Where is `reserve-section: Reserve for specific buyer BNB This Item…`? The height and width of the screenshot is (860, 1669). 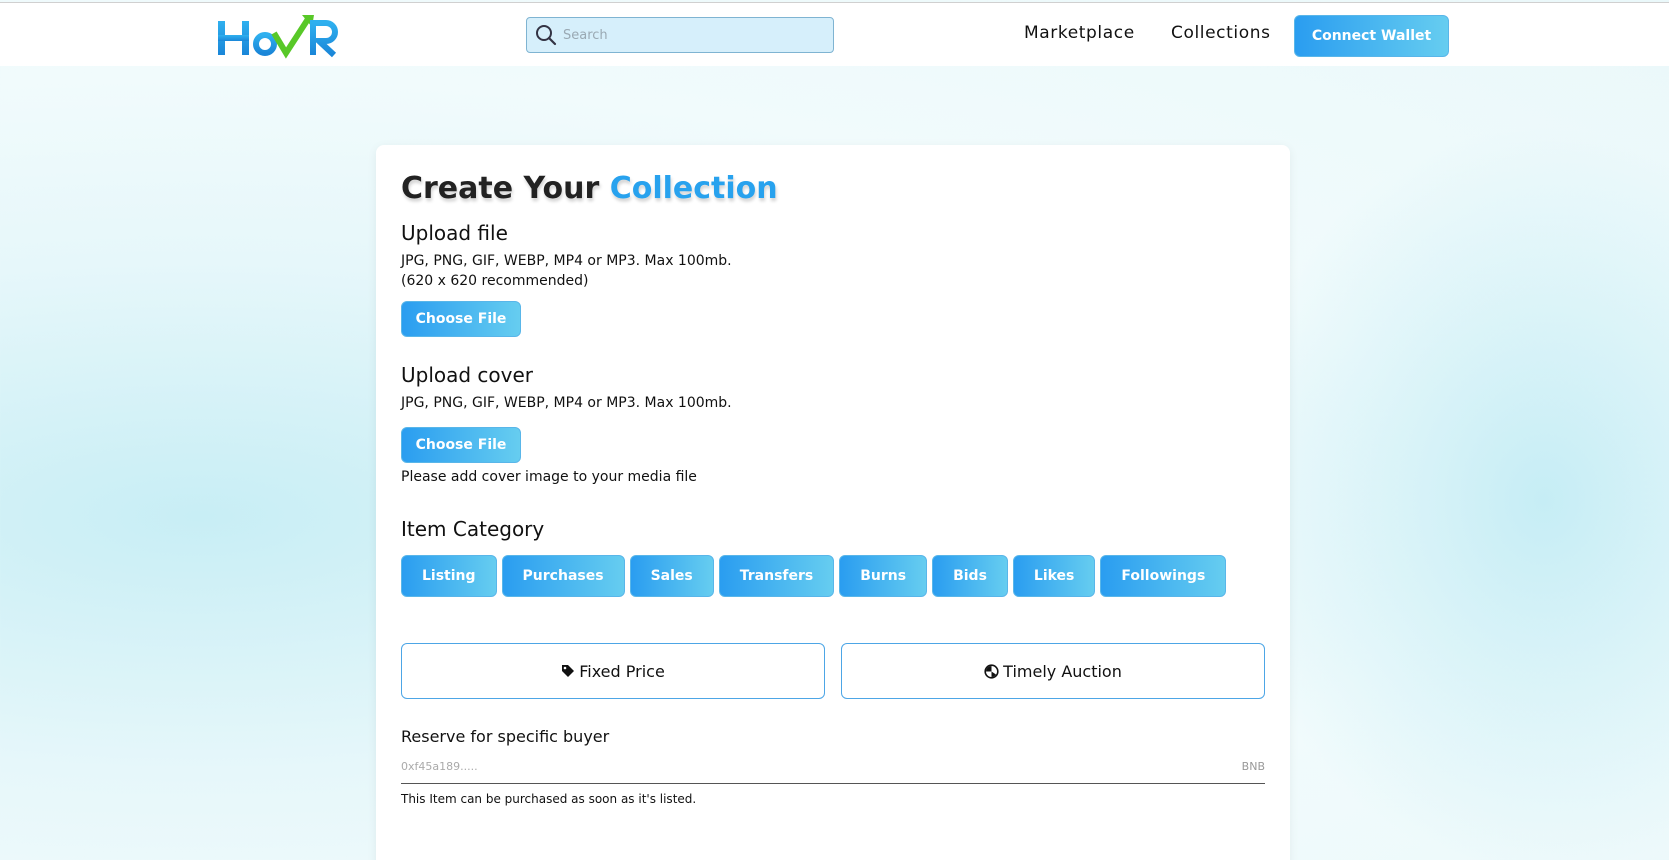 reserve-section: Reserve for specific buyer BNB This Item… is located at coordinates (833, 766).